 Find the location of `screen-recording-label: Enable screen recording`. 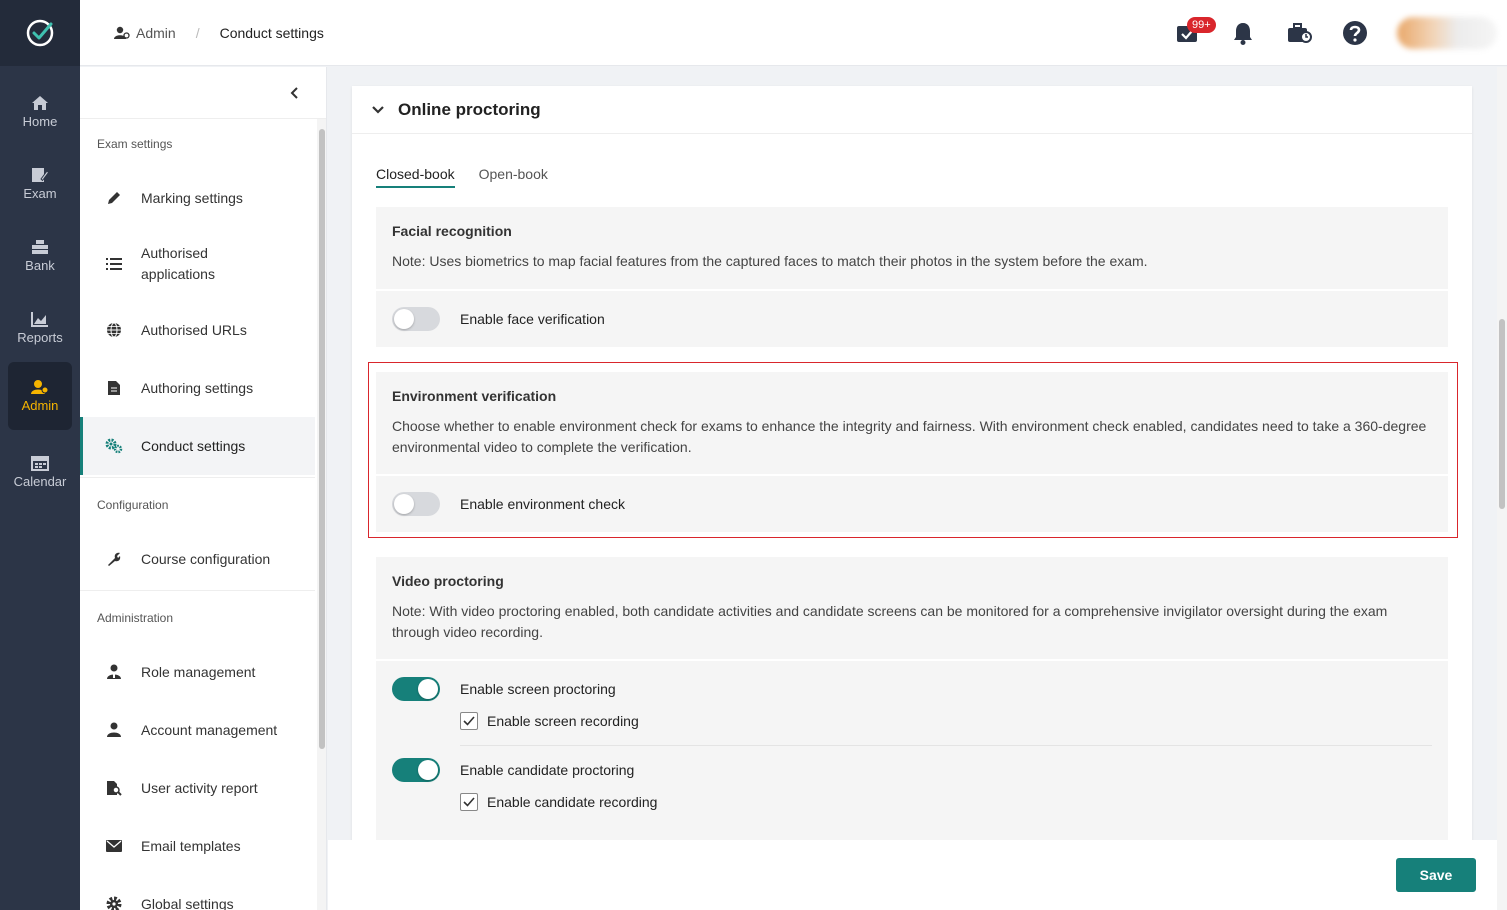

screen-recording-label: Enable screen recording is located at coordinates (563, 721).